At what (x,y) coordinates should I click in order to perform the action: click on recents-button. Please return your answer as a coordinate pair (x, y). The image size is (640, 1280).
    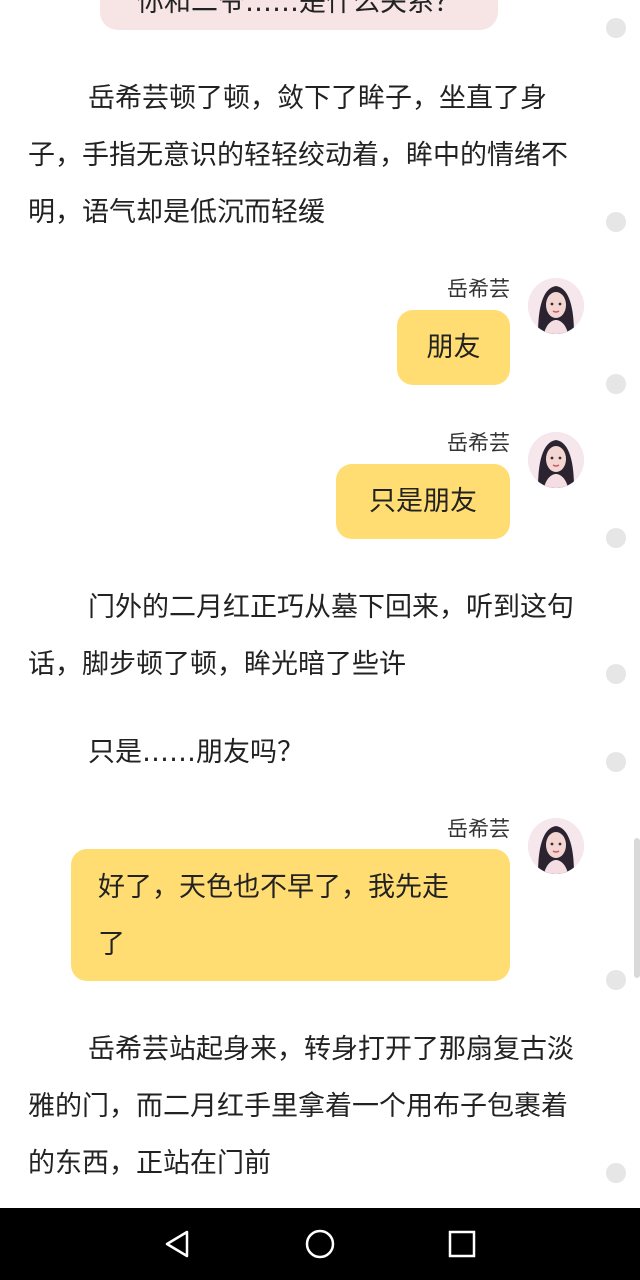
    Looking at the image, I should click on (462, 1244).